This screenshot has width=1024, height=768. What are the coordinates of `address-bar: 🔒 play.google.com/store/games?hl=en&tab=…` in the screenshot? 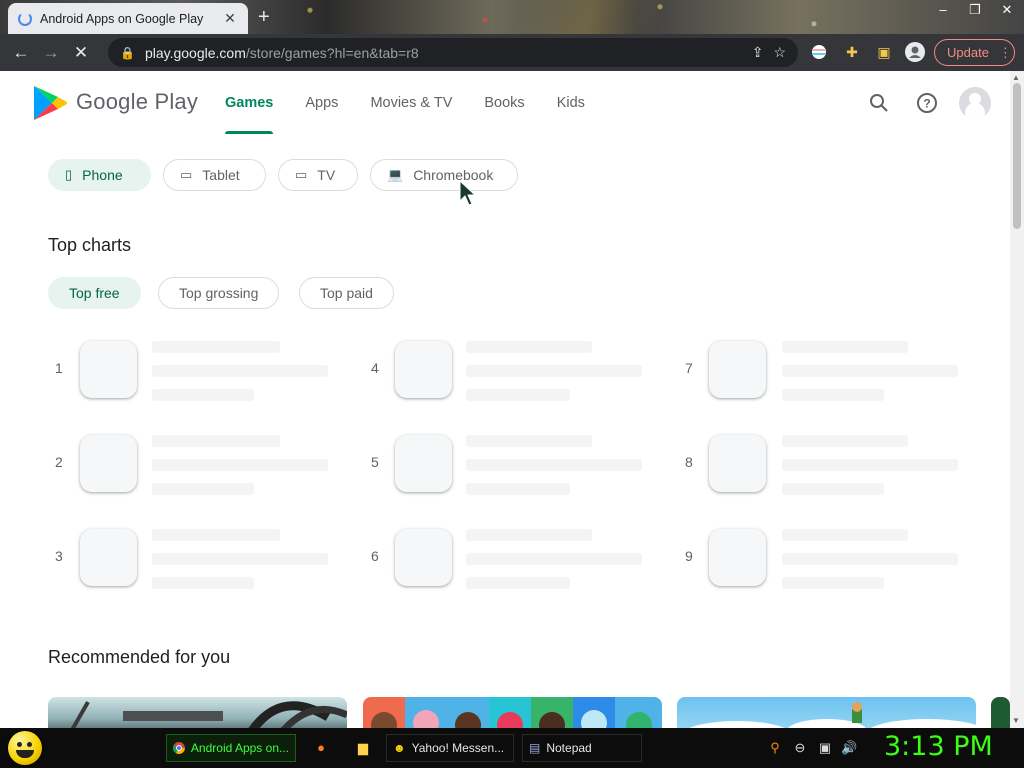 It's located at (453, 52).